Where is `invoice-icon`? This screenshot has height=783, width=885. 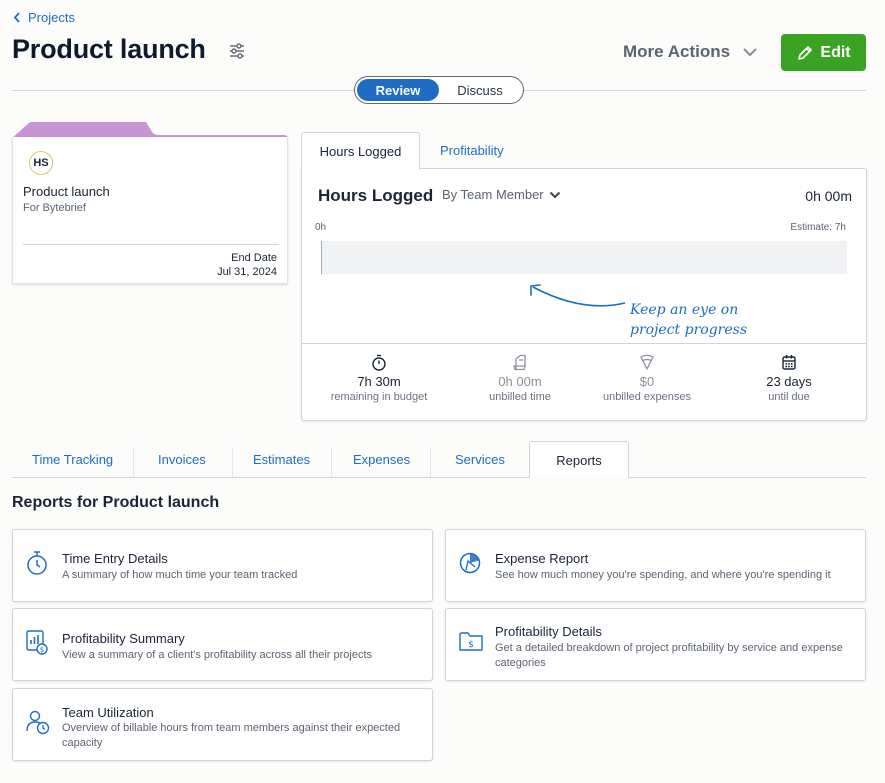 invoice-icon is located at coordinates (519, 362).